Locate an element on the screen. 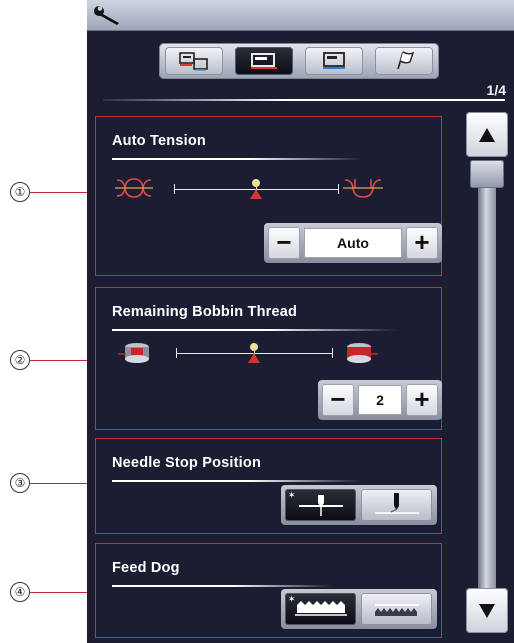 This screenshot has height=643, width=514. mode-tabs is located at coordinates (299, 61).